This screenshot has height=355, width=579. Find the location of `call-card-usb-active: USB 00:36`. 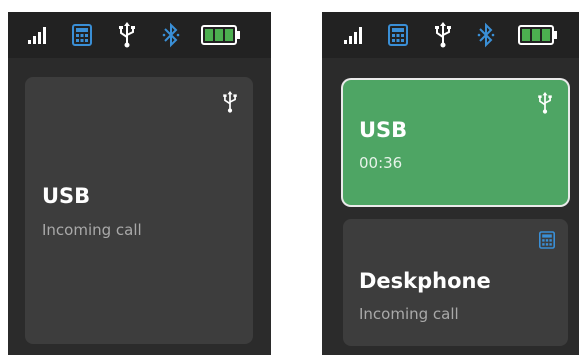

call-card-usb-active: USB 00:36 is located at coordinates (455, 142).